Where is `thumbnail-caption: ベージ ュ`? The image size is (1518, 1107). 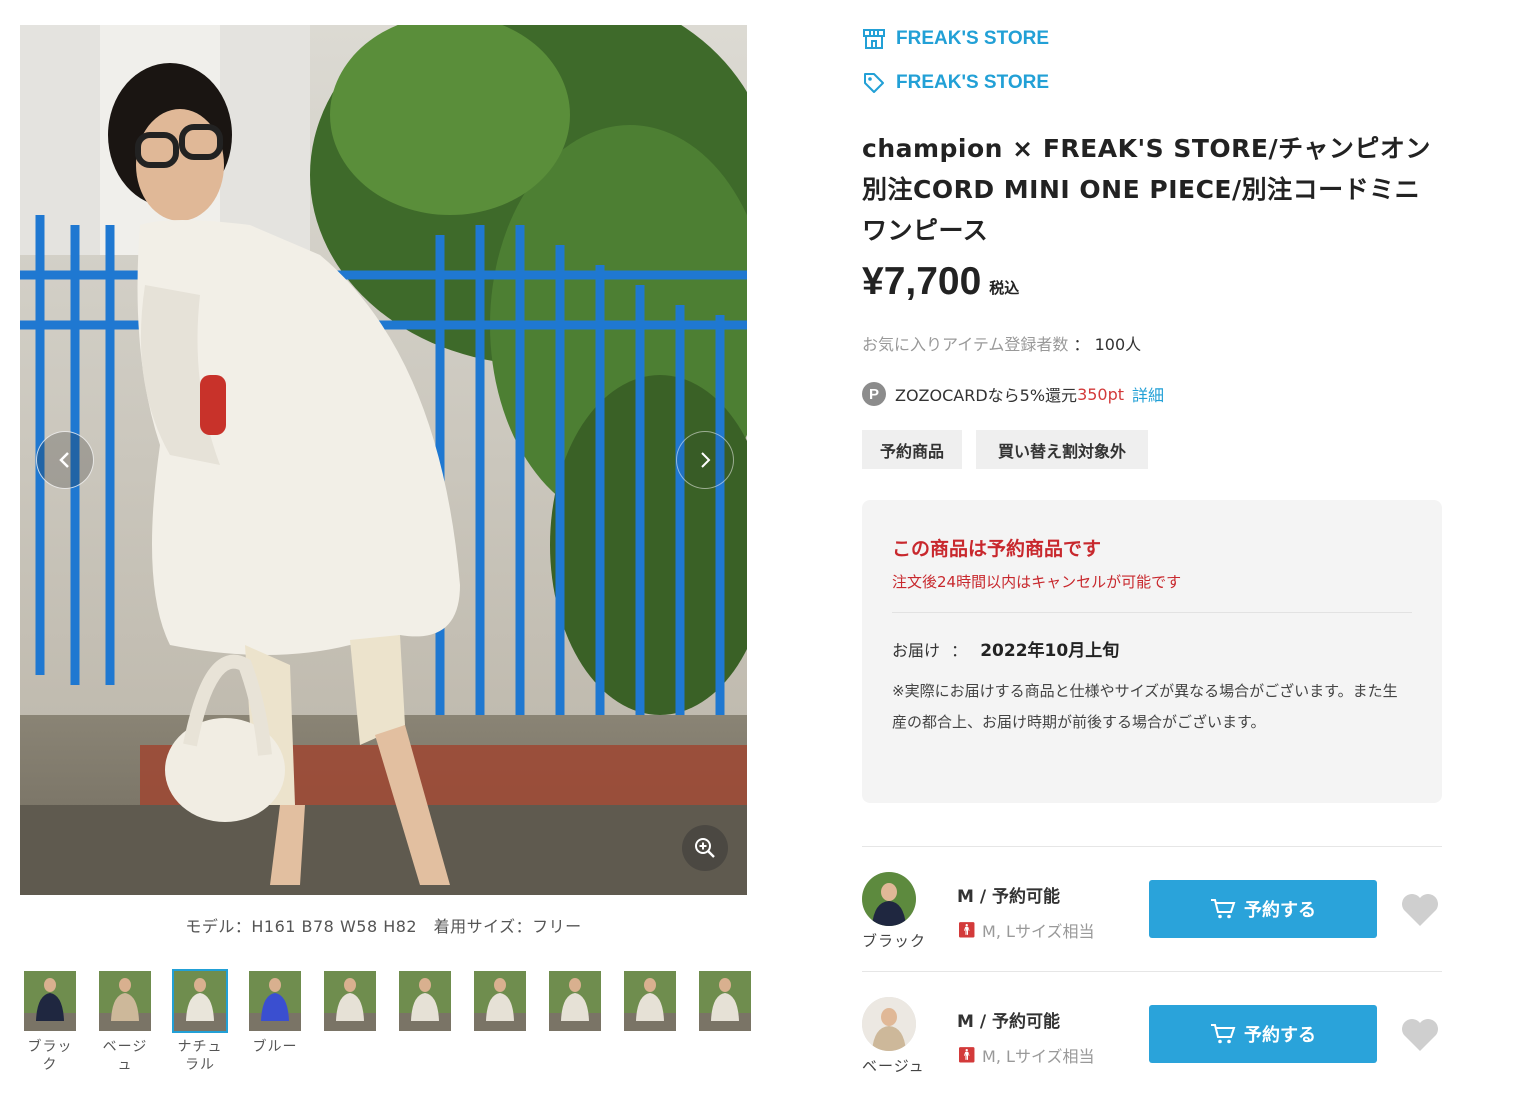 thumbnail-caption: ベージ ュ is located at coordinates (125, 1056).